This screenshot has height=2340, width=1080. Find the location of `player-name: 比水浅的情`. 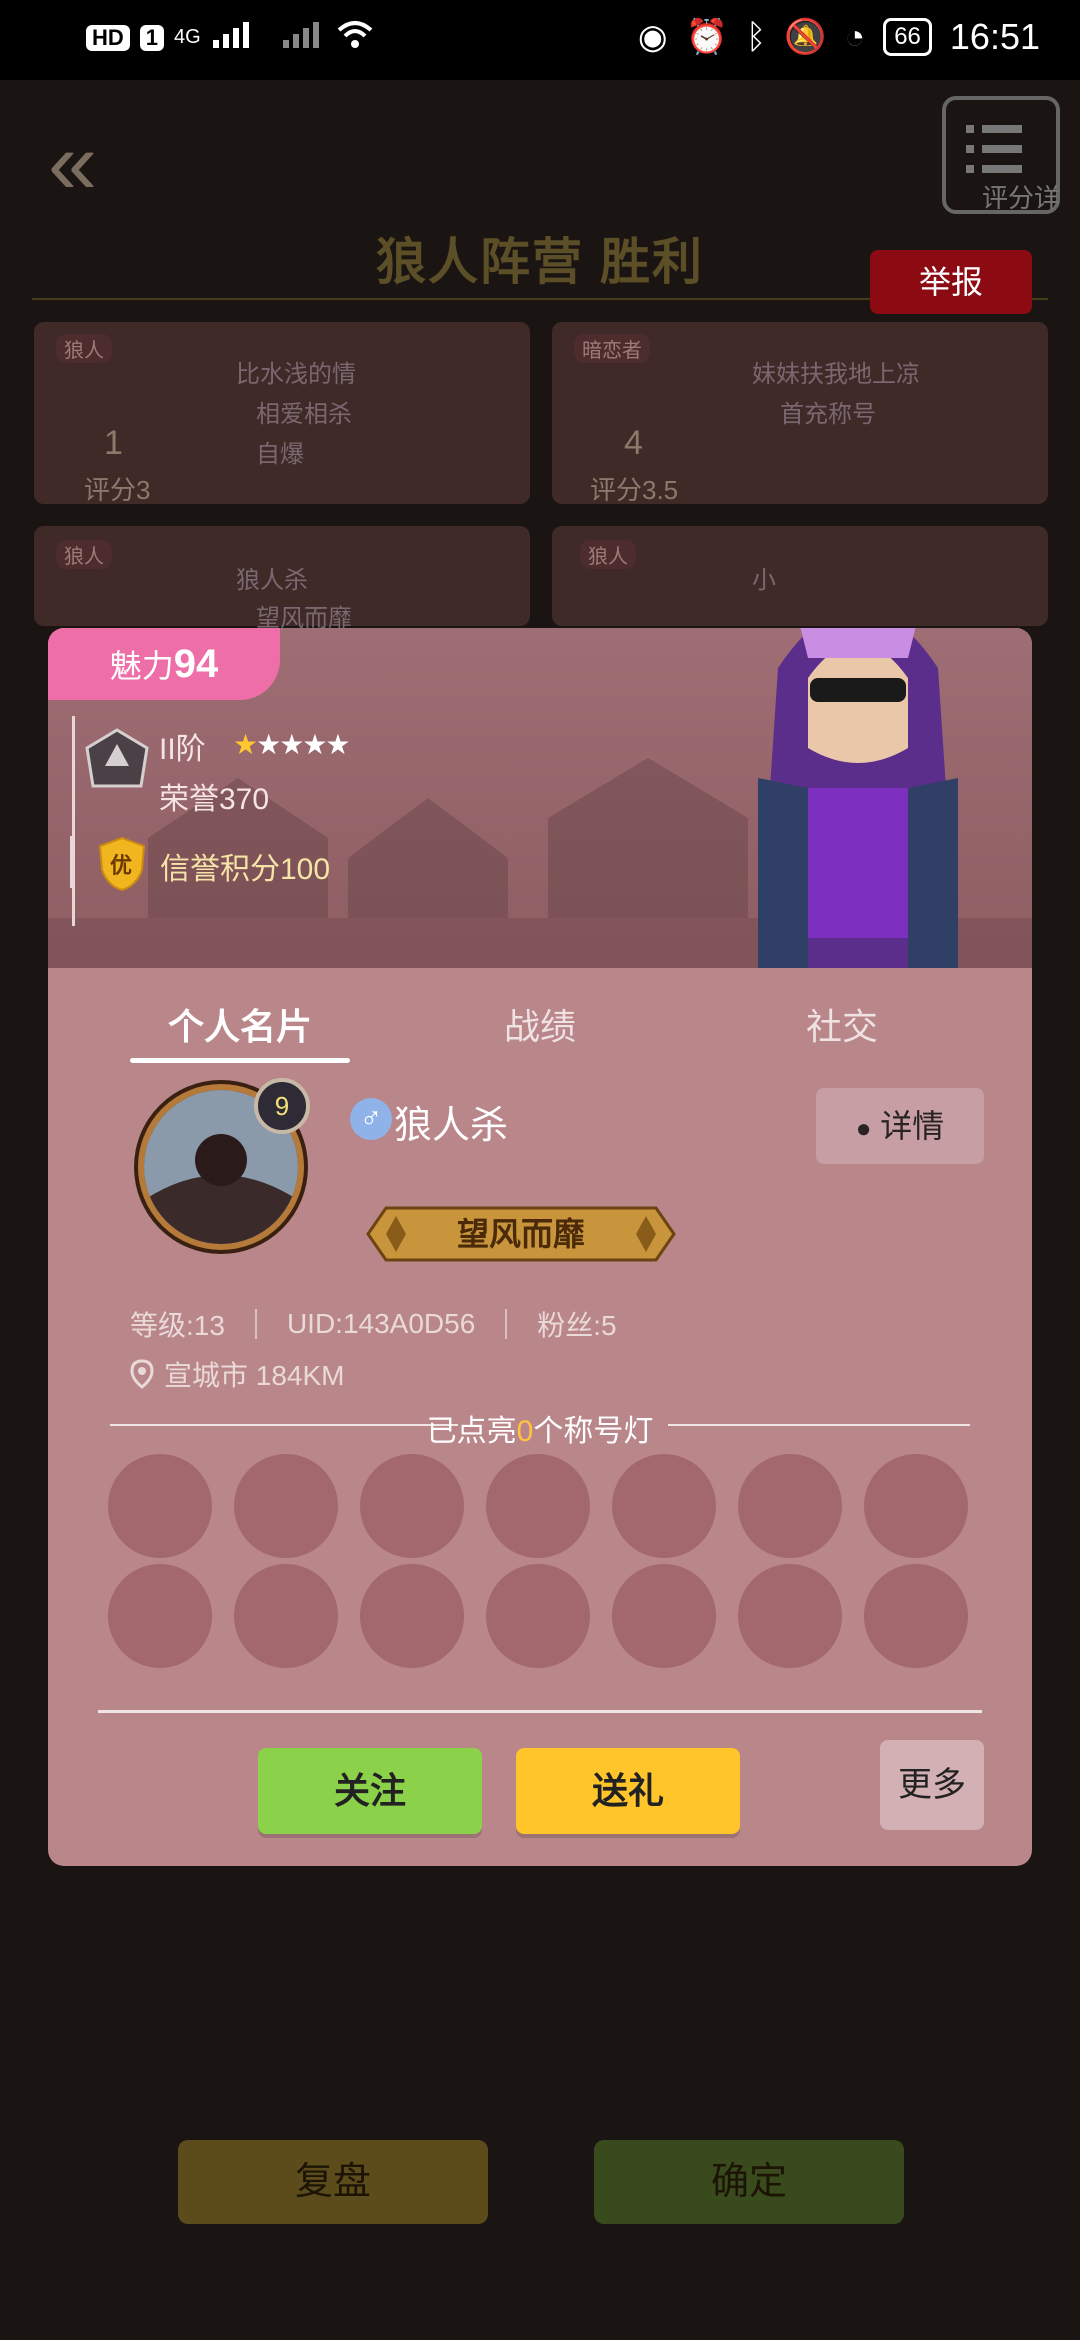

player-name: 比水浅的情 is located at coordinates (296, 374).